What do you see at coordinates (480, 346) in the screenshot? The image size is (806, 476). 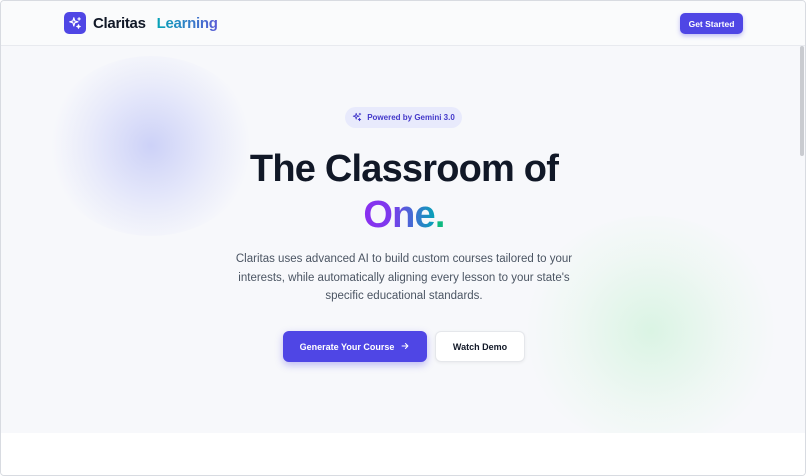 I see `watch-demo-button: Watch Demo` at bounding box center [480, 346].